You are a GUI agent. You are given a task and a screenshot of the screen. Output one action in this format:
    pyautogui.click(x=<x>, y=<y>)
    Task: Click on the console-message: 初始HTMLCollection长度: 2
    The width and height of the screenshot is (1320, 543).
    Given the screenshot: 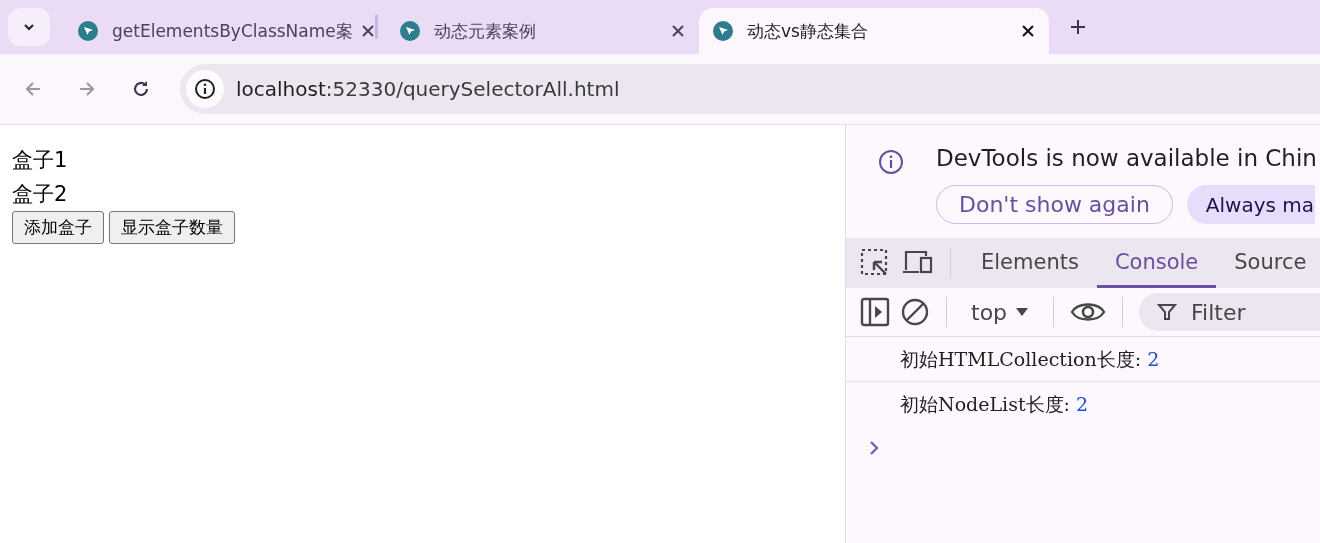 What is the action you would take?
    pyautogui.click(x=1083, y=359)
    